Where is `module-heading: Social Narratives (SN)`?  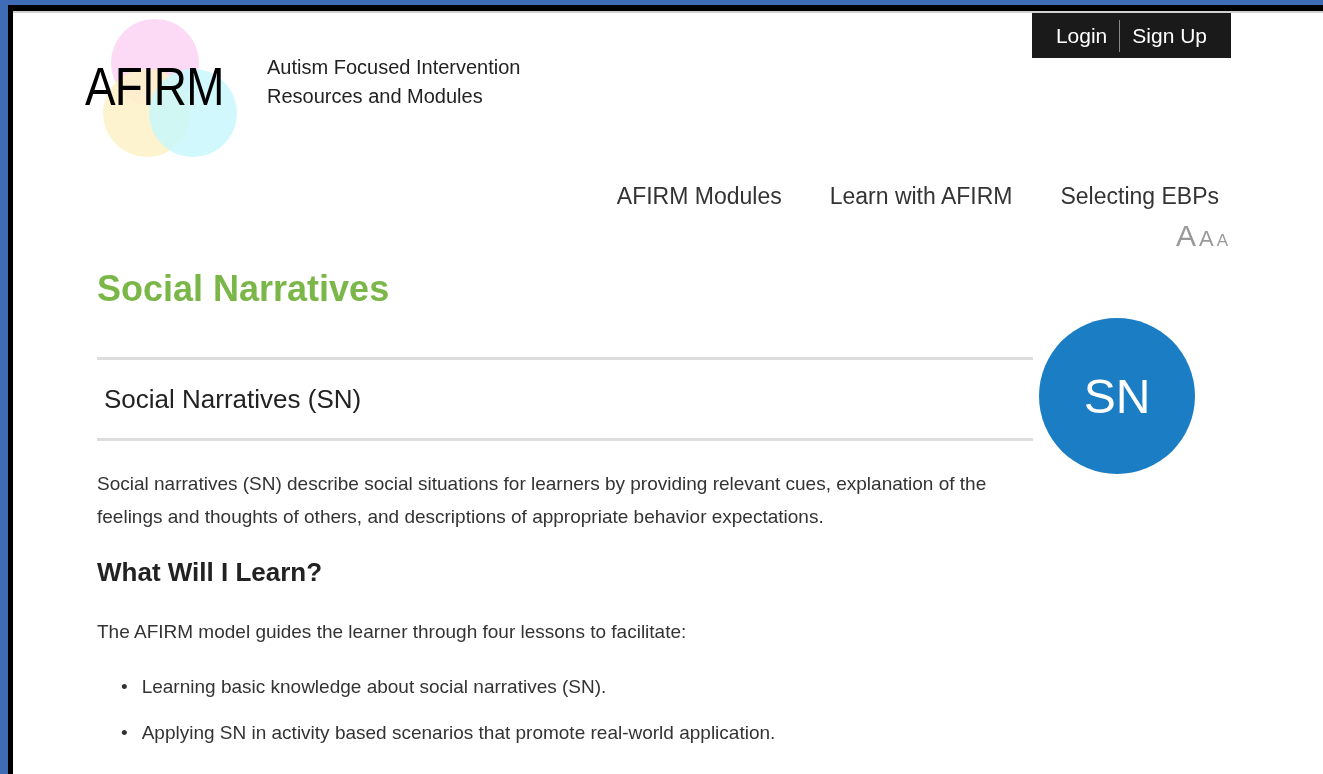 module-heading: Social Narratives (SN) is located at coordinates (233, 399).